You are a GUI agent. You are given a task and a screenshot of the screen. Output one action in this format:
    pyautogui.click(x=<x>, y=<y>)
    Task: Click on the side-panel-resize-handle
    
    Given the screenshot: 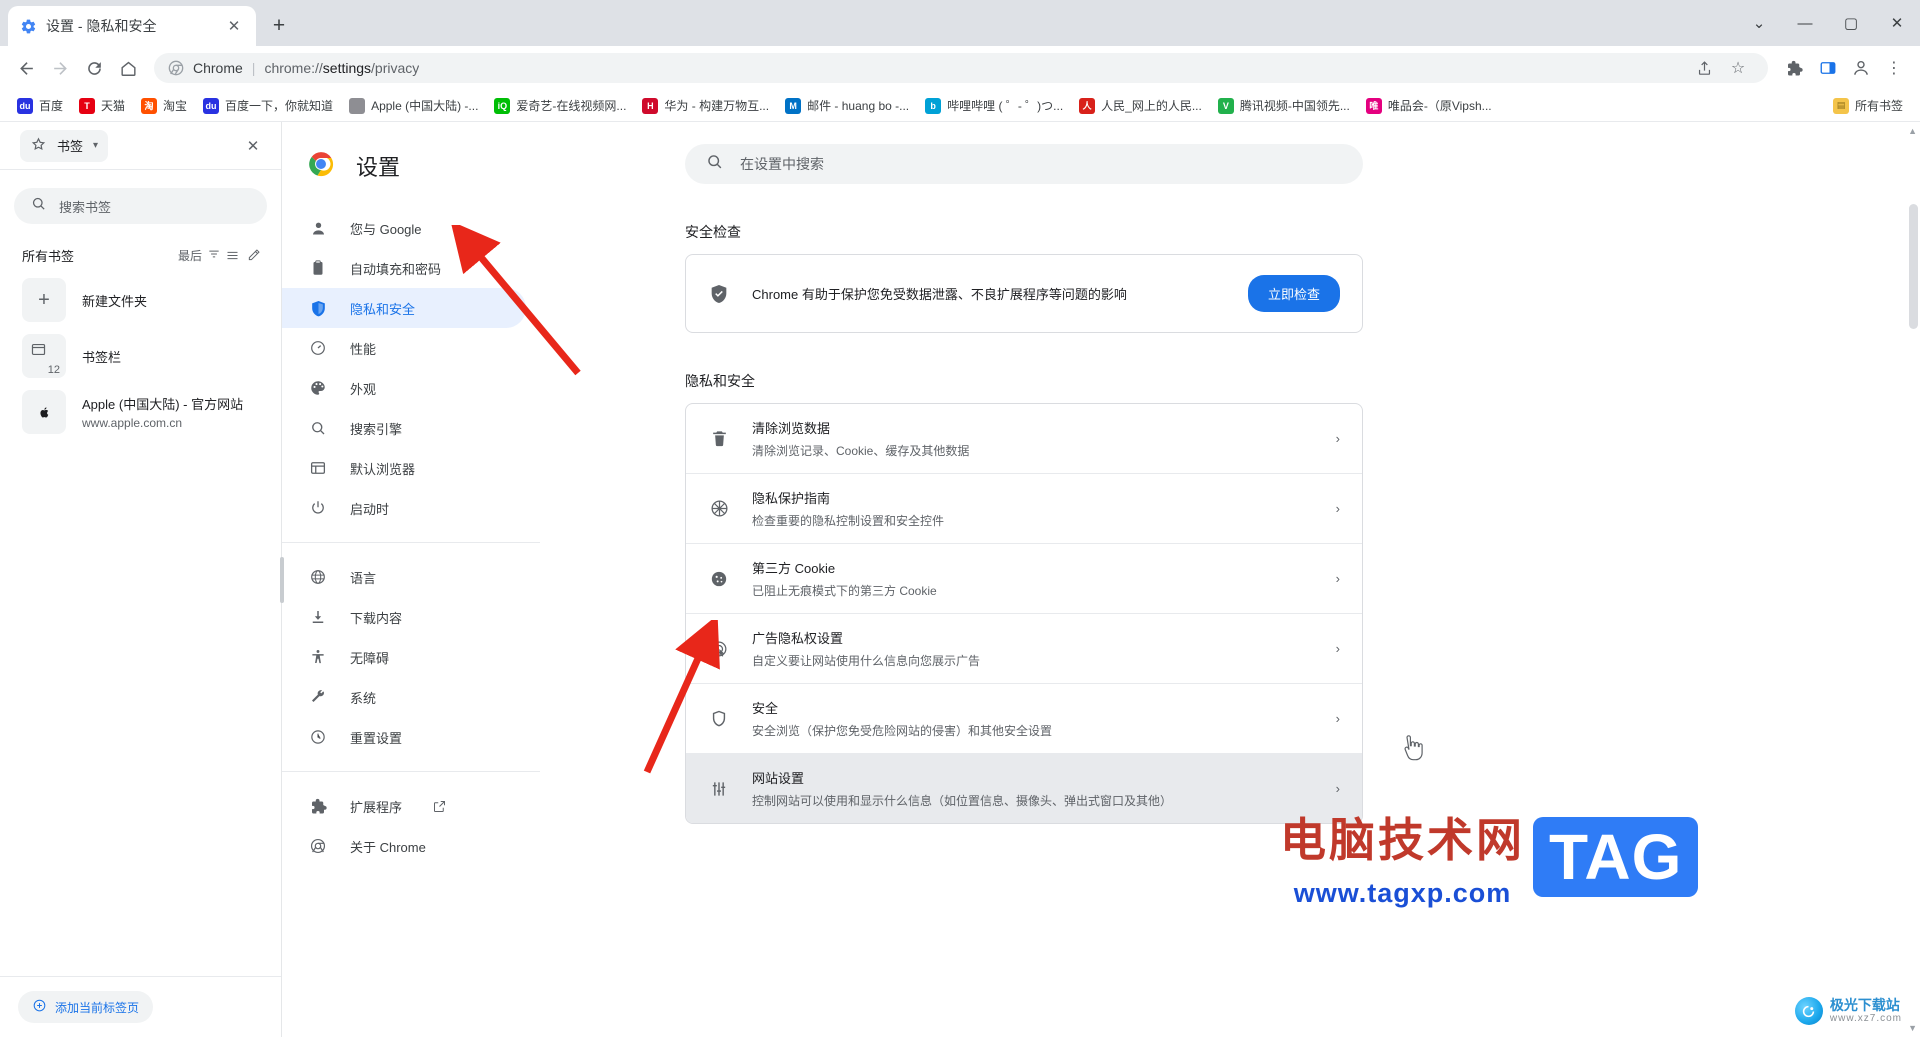 What is the action you would take?
    pyautogui.click(x=282, y=579)
    